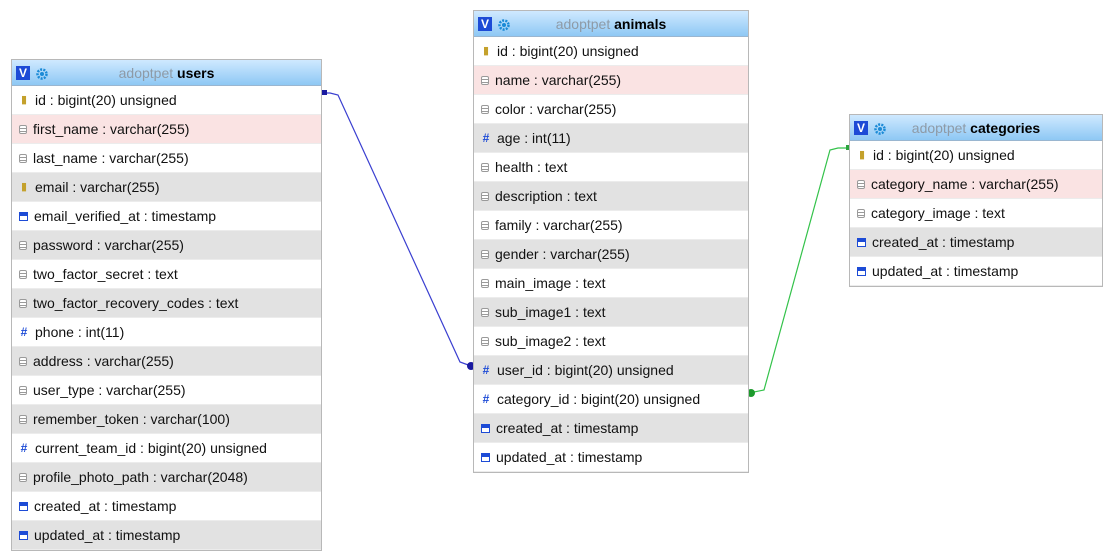 This screenshot has height=551, width=1103. What do you see at coordinates (196, 72) in the screenshot?
I see `table-name: users` at bounding box center [196, 72].